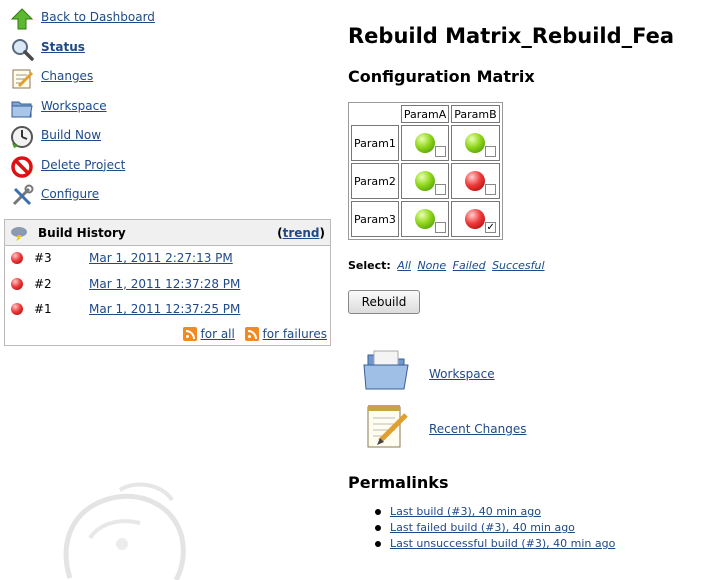 This screenshot has width=716, height=580. Describe the element at coordinates (491, 227) in the screenshot. I see `rebuild-checkbox-checked: ✓` at that location.